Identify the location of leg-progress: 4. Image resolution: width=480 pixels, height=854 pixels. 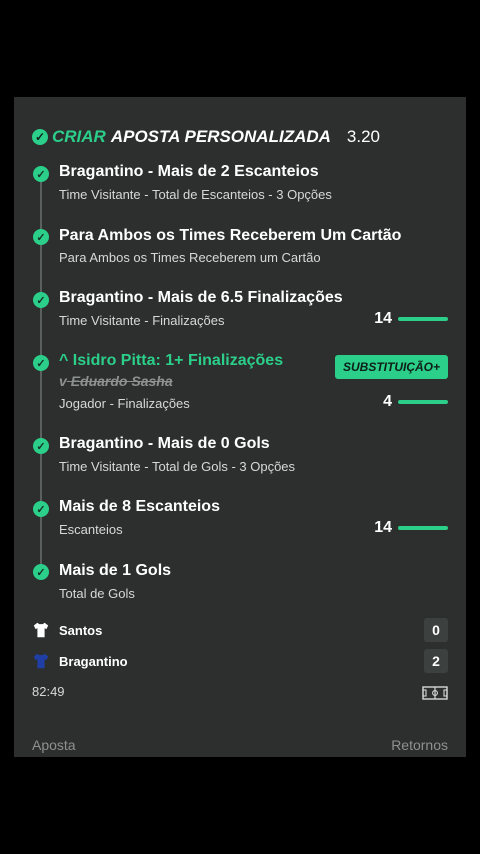
(415, 402).